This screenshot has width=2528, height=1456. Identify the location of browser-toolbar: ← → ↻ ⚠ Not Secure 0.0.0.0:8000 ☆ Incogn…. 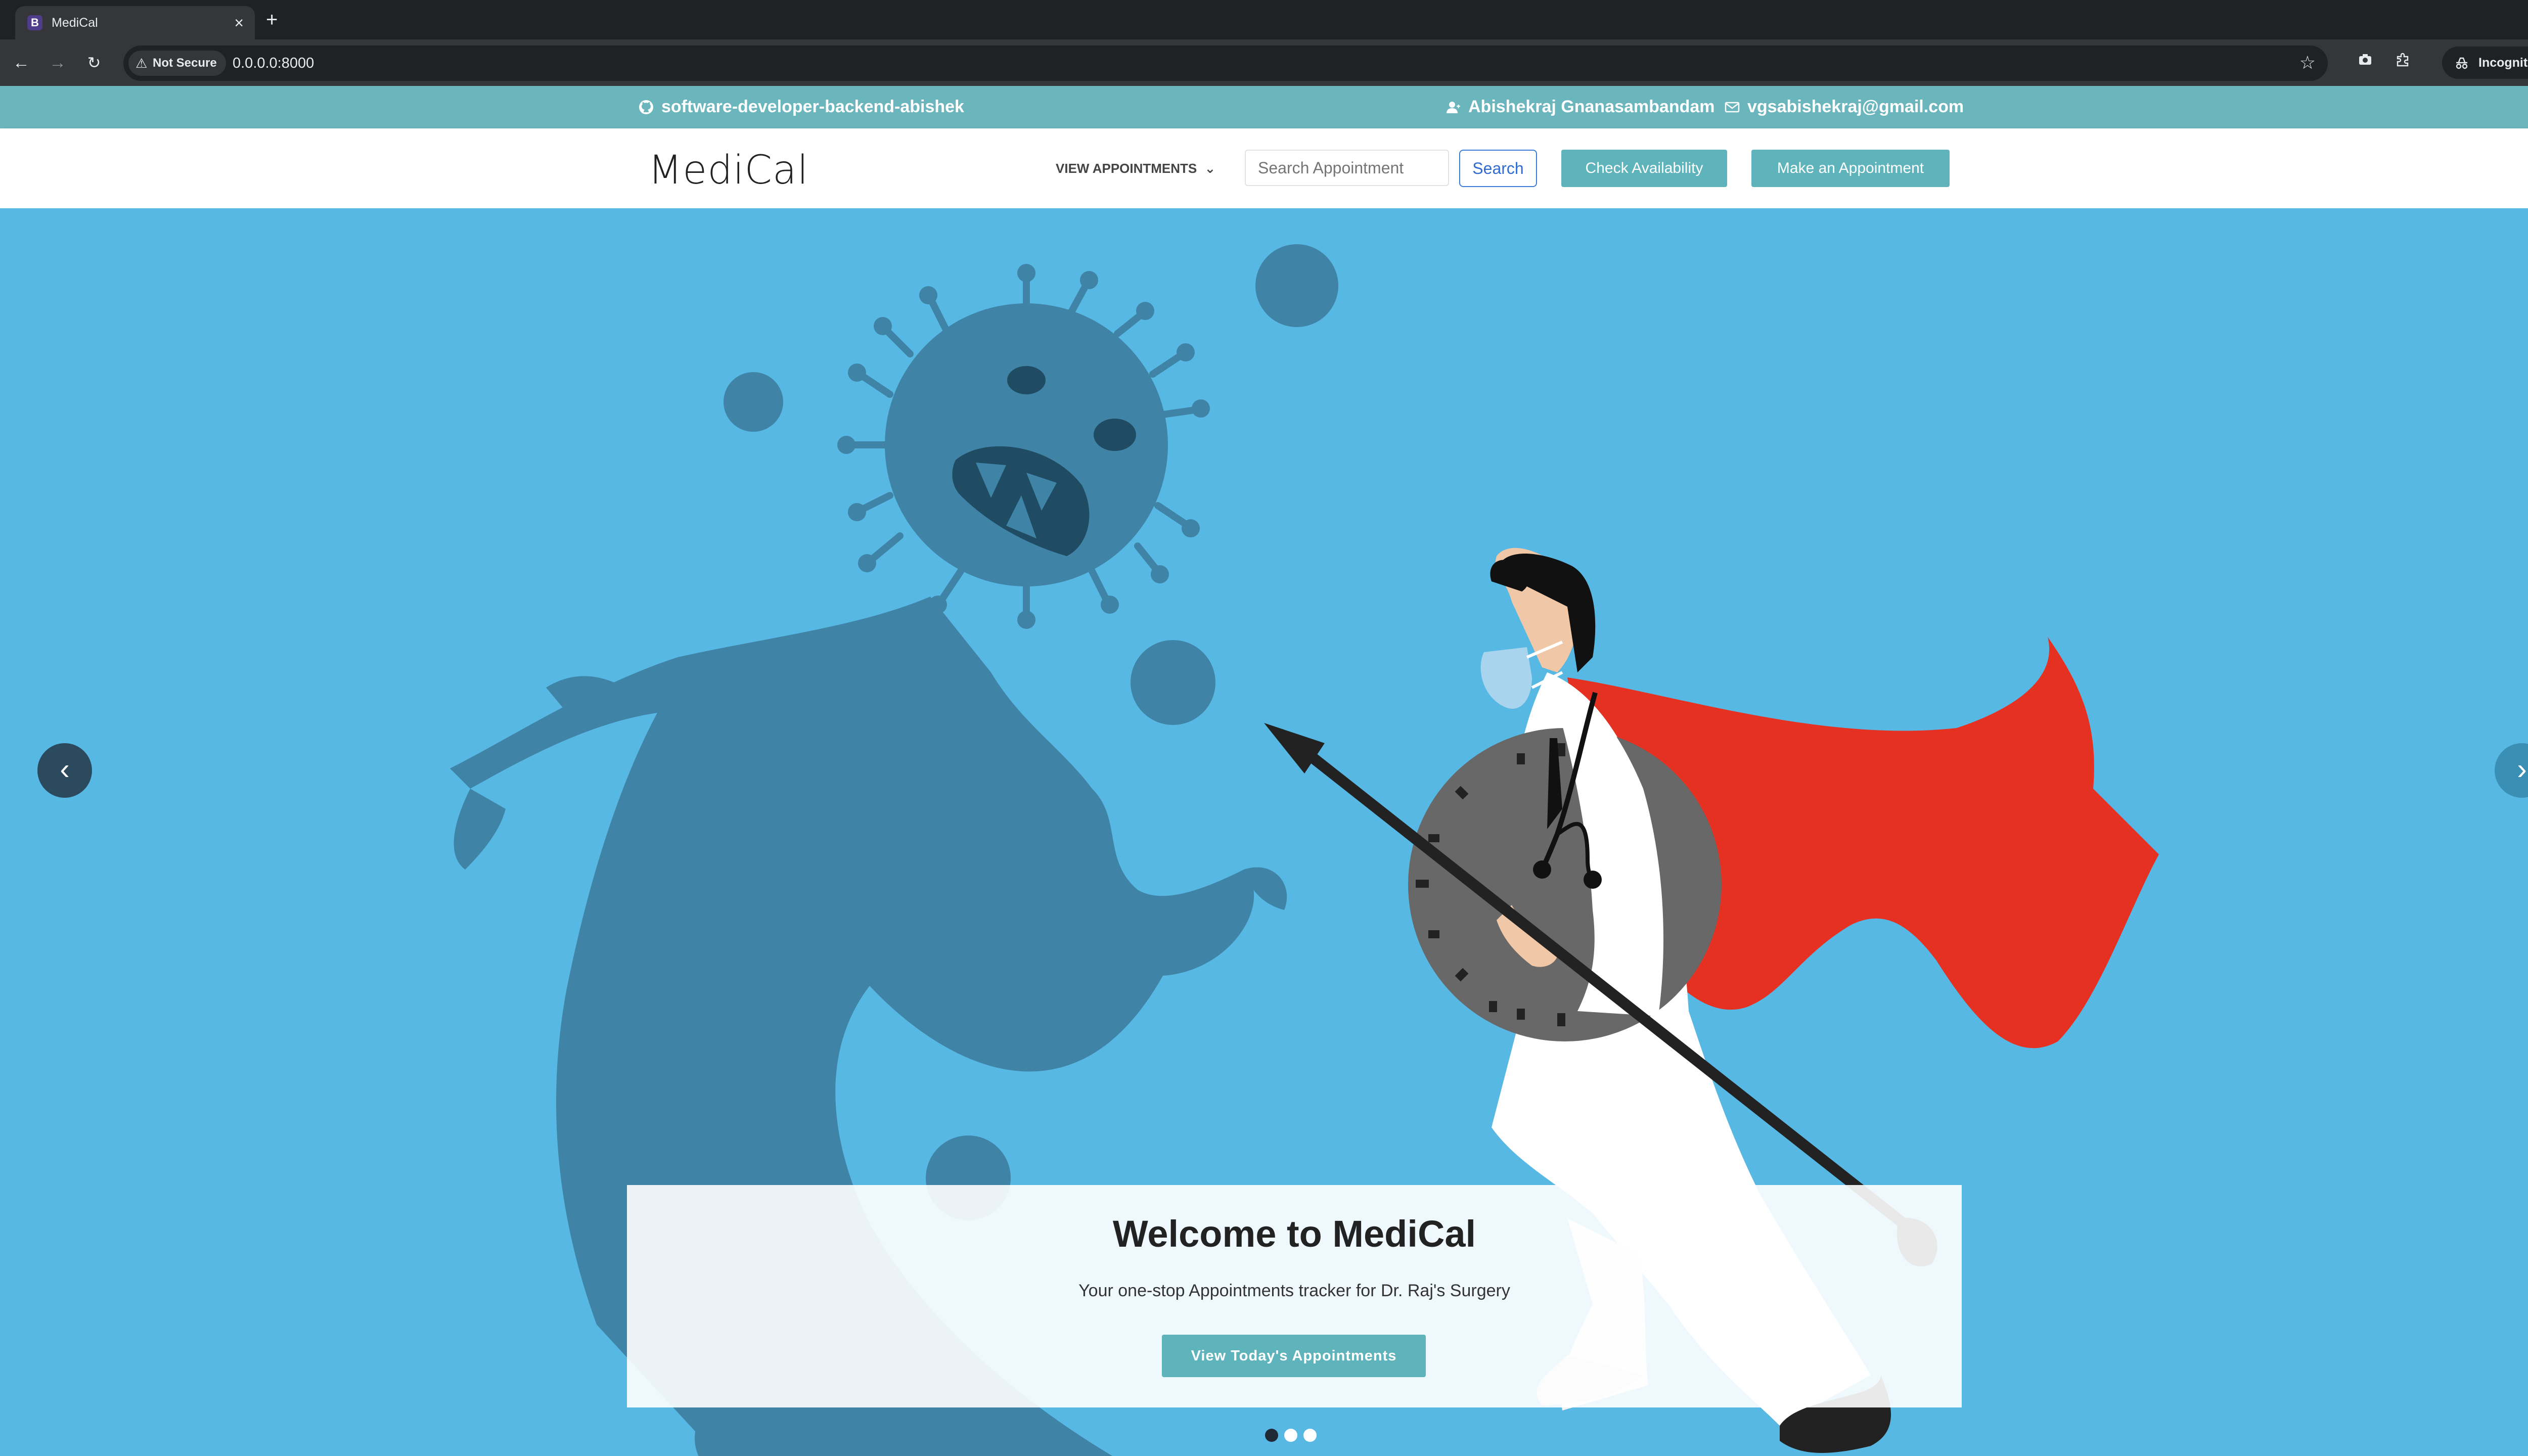
(1264, 62).